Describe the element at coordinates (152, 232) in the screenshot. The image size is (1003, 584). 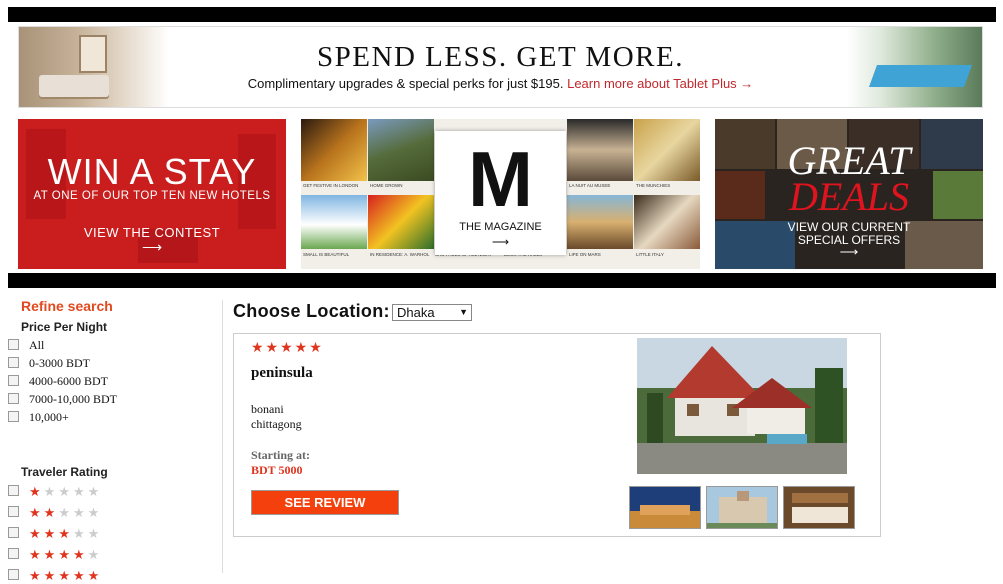
I see `view-contest-link: VIEW THE CONTEST` at that location.